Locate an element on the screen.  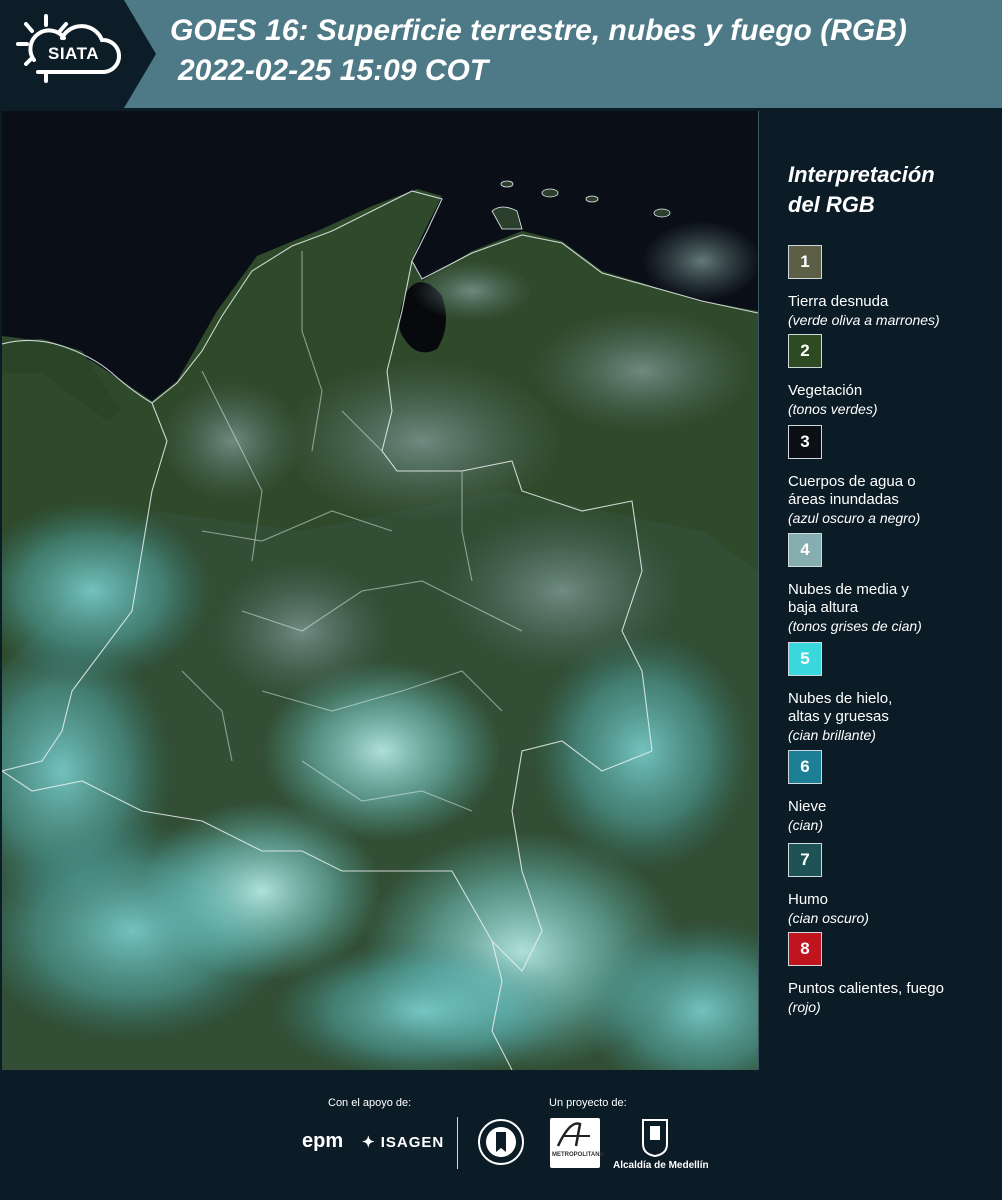
legend-desc: (cian oscuro) is located at coordinates (828, 918).